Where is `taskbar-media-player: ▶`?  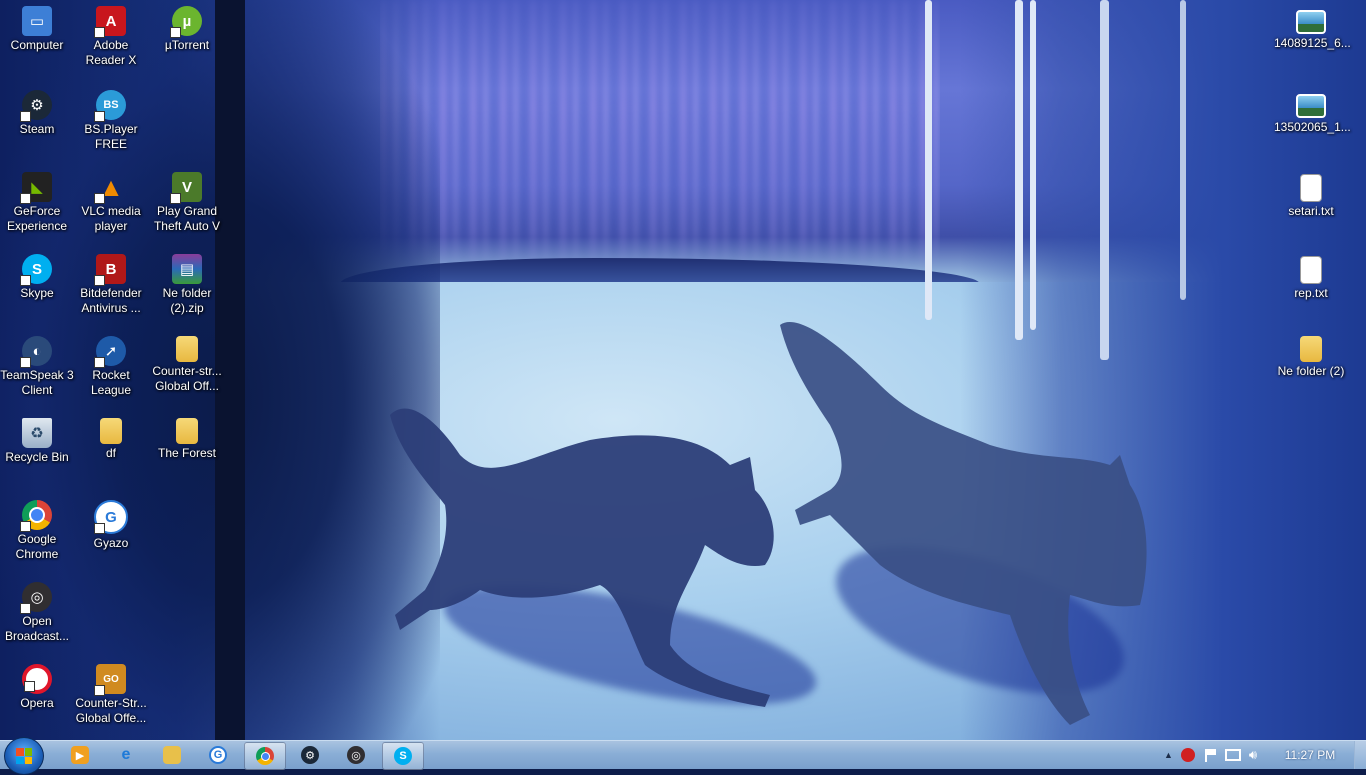 taskbar-media-player: ▶ is located at coordinates (80, 755).